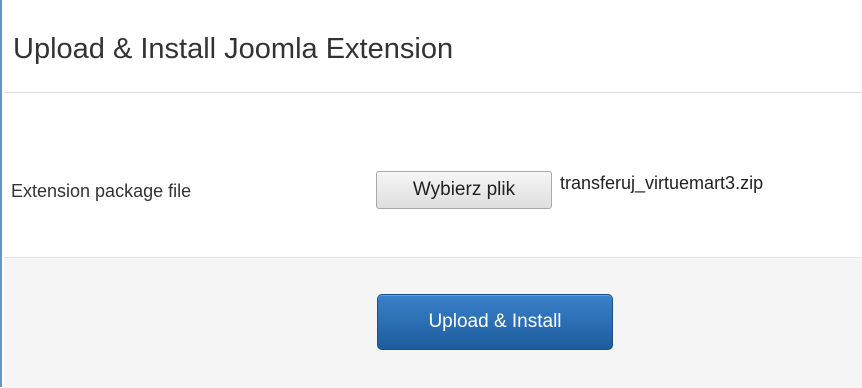  I want to click on choose-file-button: Wybierz plik, so click(464, 190).